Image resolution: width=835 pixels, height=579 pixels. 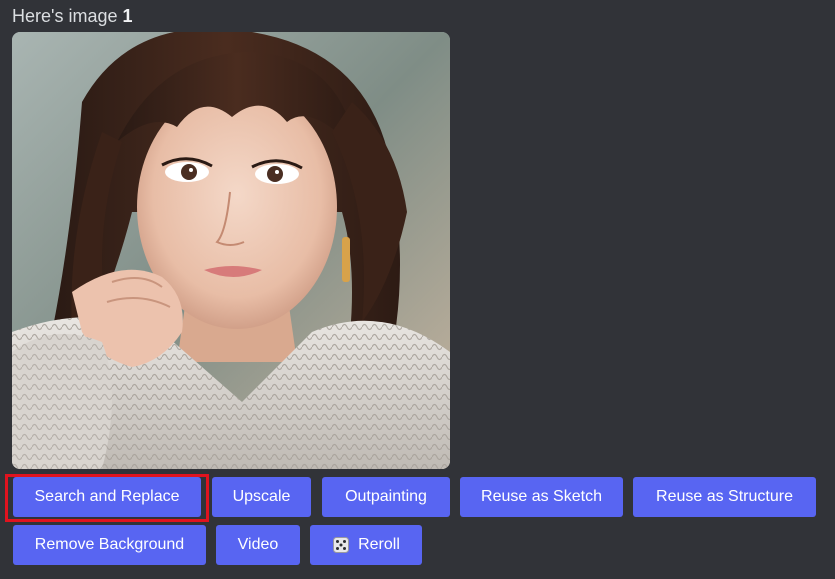 What do you see at coordinates (107, 497) in the screenshot?
I see `search-and-replace-button: Search and Replace` at bounding box center [107, 497].